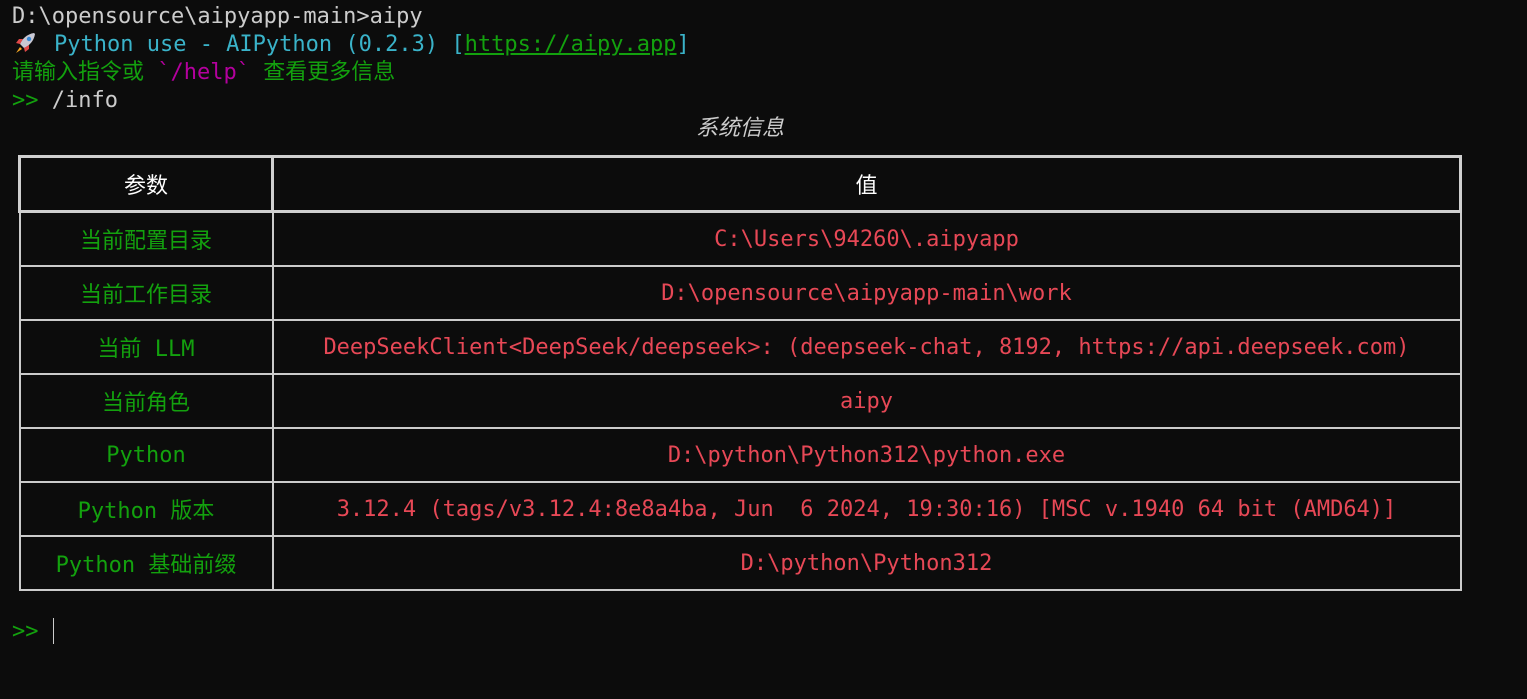 The width and height of the screenshot is (1527, 699). Describe the element at coordinates (146, 401) in the screenshot. I see `row-param: 当前角色` at that location.